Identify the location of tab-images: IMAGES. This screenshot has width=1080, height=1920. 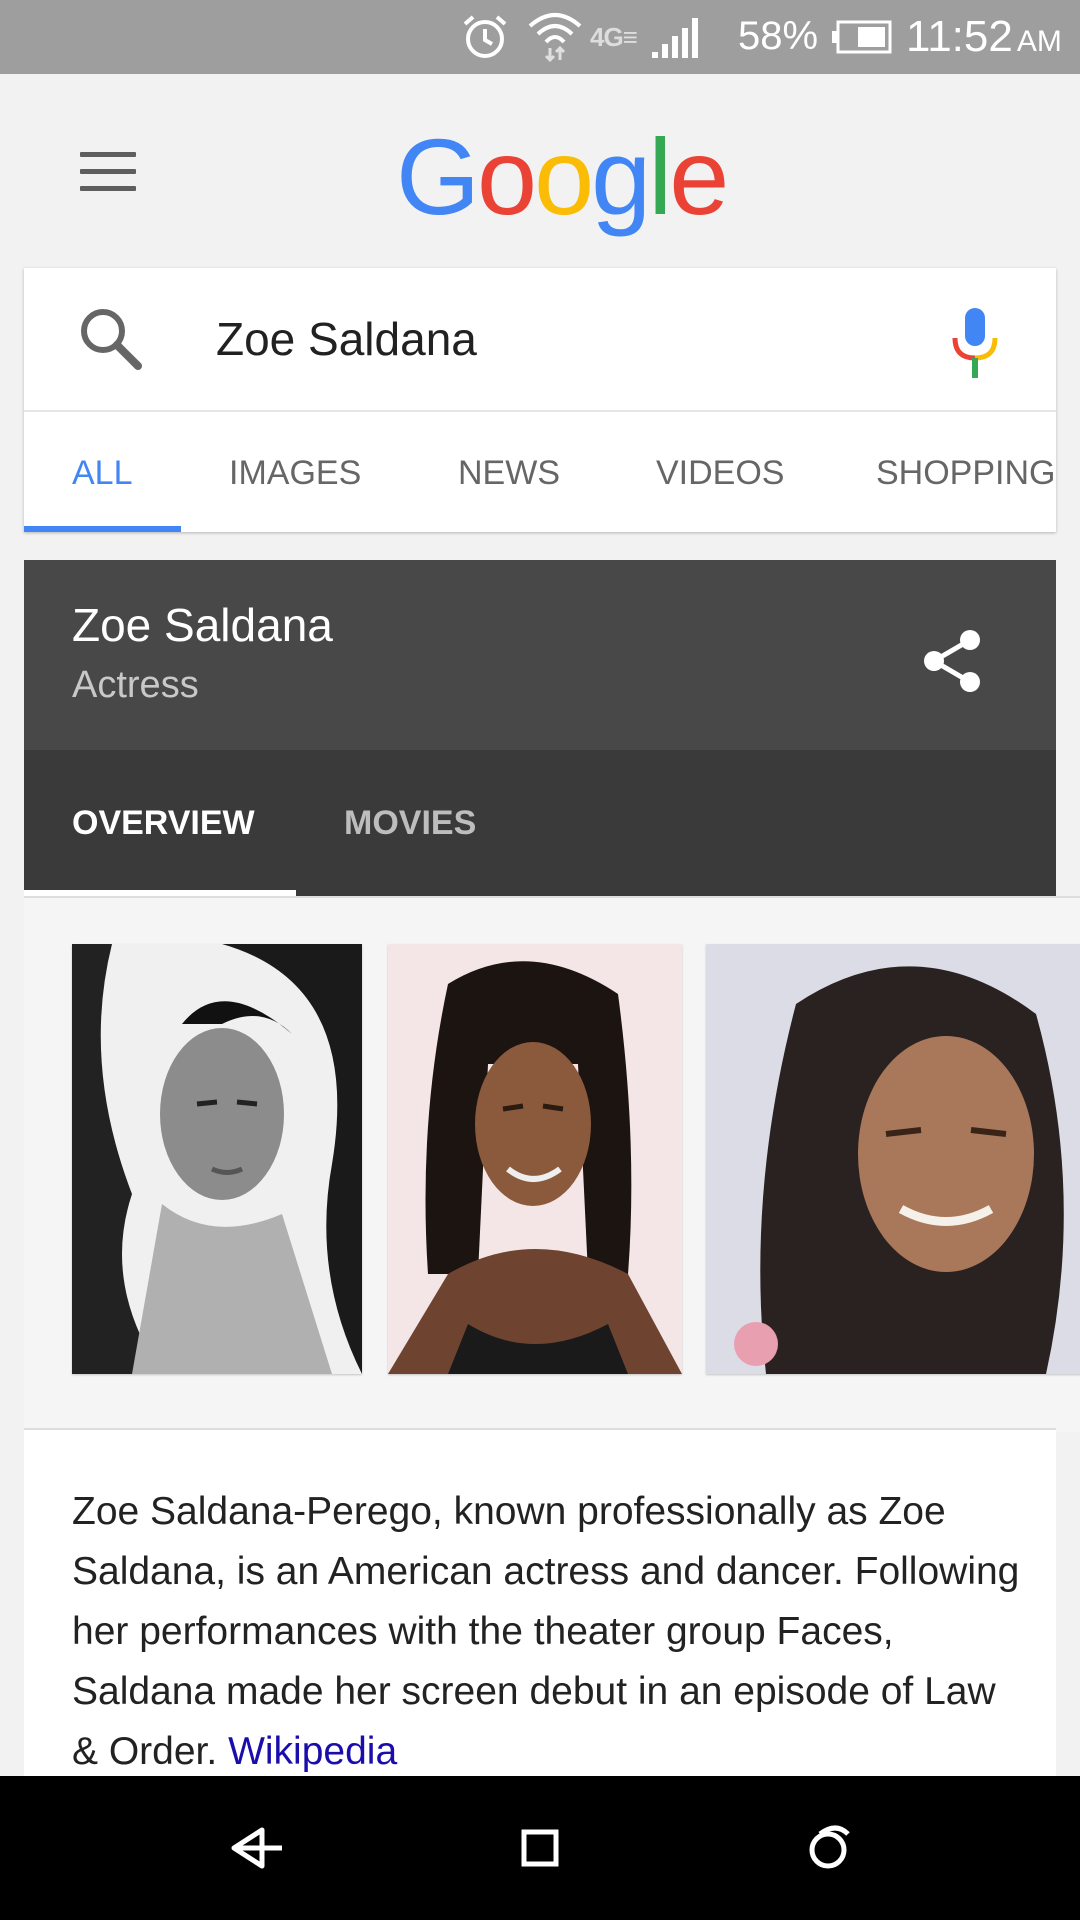
(295, 472).